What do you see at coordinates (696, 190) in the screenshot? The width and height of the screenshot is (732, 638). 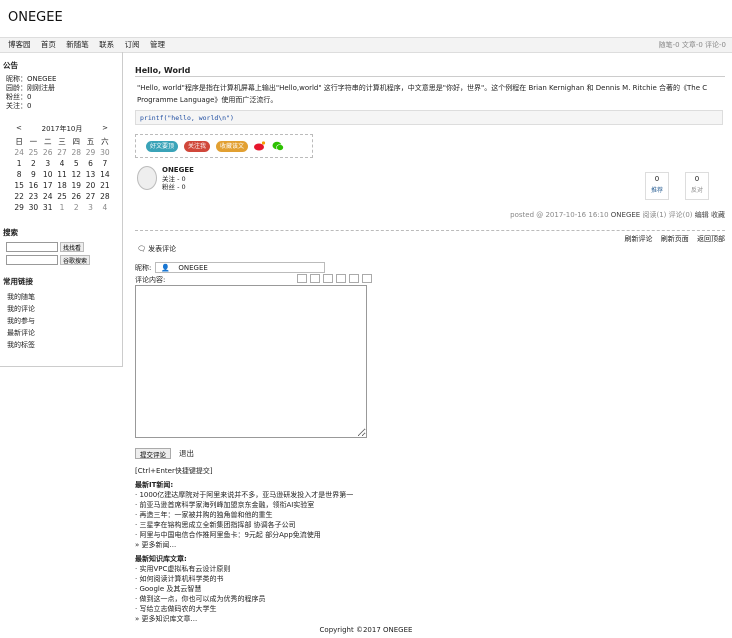 I see `oppose-label: 反对` at bounding box center [696, 190].